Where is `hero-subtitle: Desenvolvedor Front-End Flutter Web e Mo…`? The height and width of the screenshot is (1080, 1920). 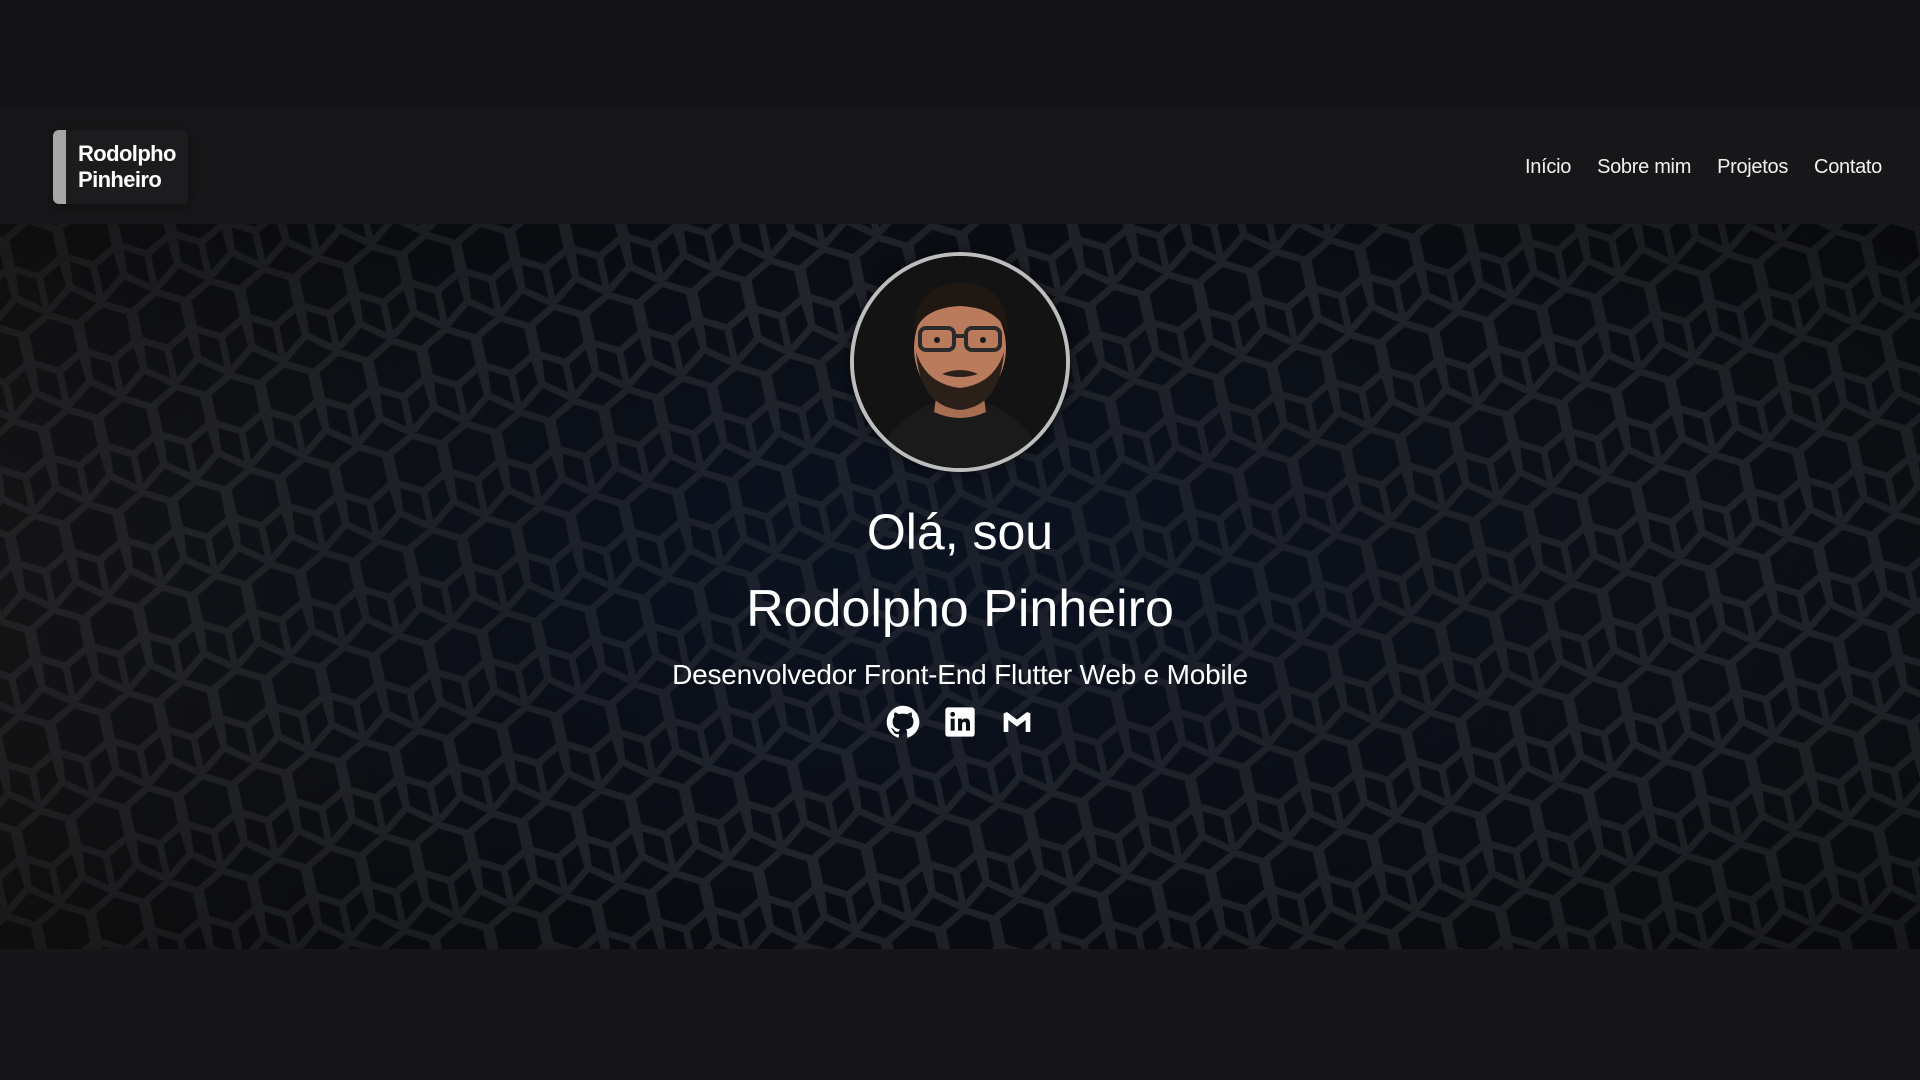
hero-subtitle: Desenvolvedor Front-End Flutter Web e Mo… is located at coordinates (960, 674).